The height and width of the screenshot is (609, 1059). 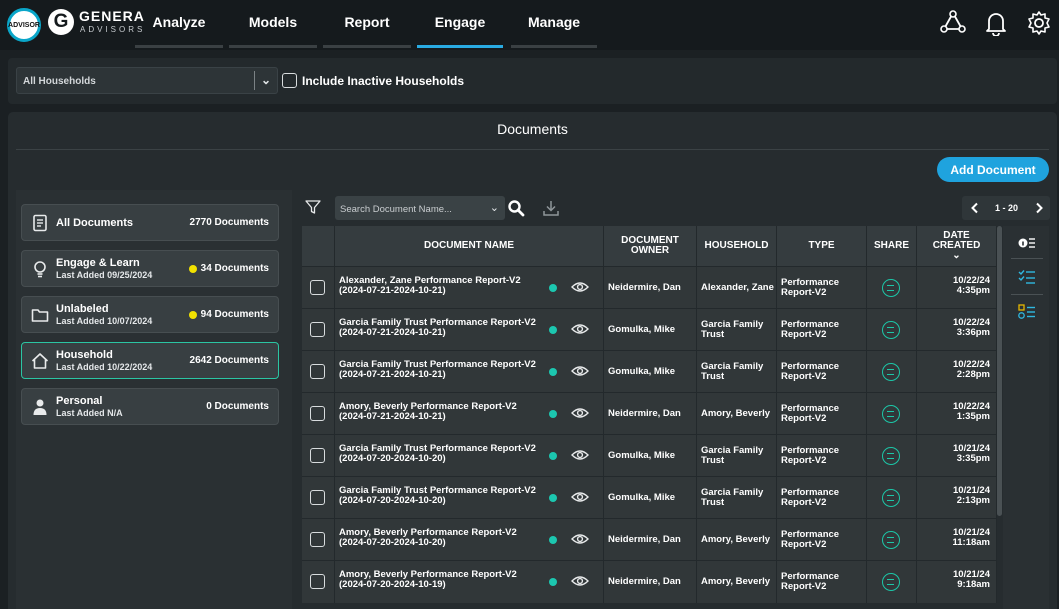 I want to click on header-document-name: DOCUMENT NAME, so click(x=469, y=246).